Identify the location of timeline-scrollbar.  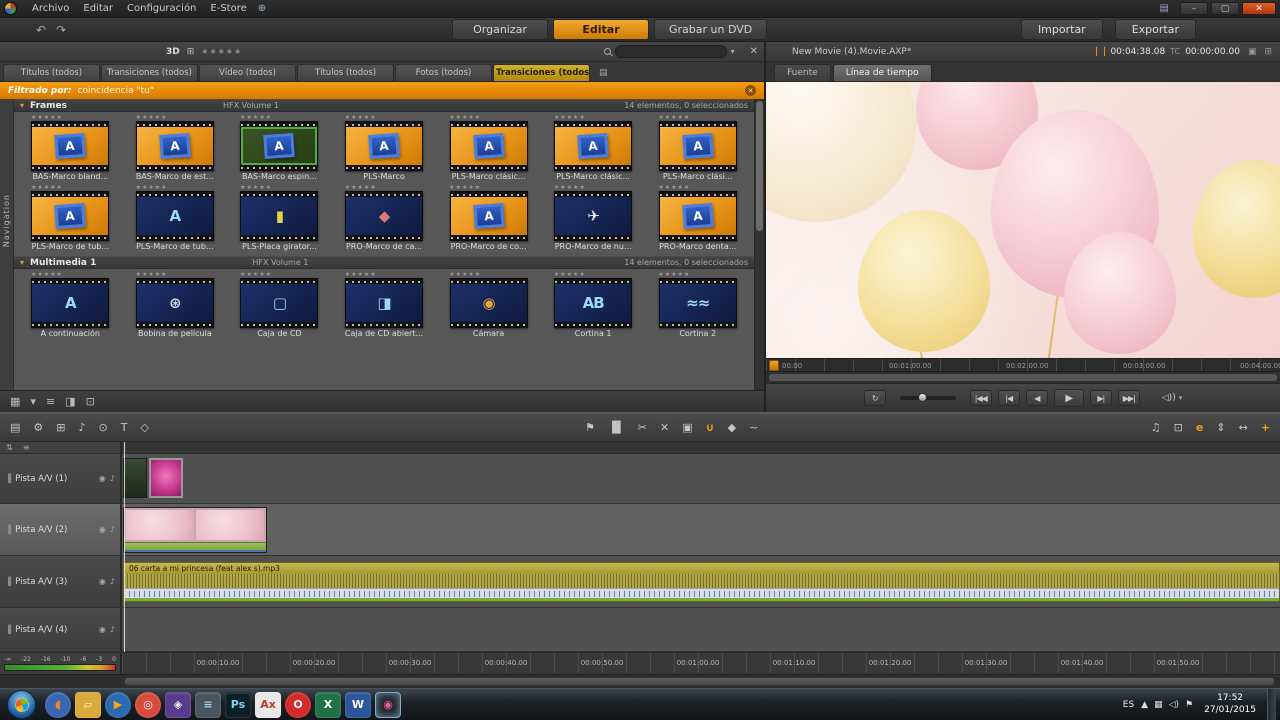
(640, 681).